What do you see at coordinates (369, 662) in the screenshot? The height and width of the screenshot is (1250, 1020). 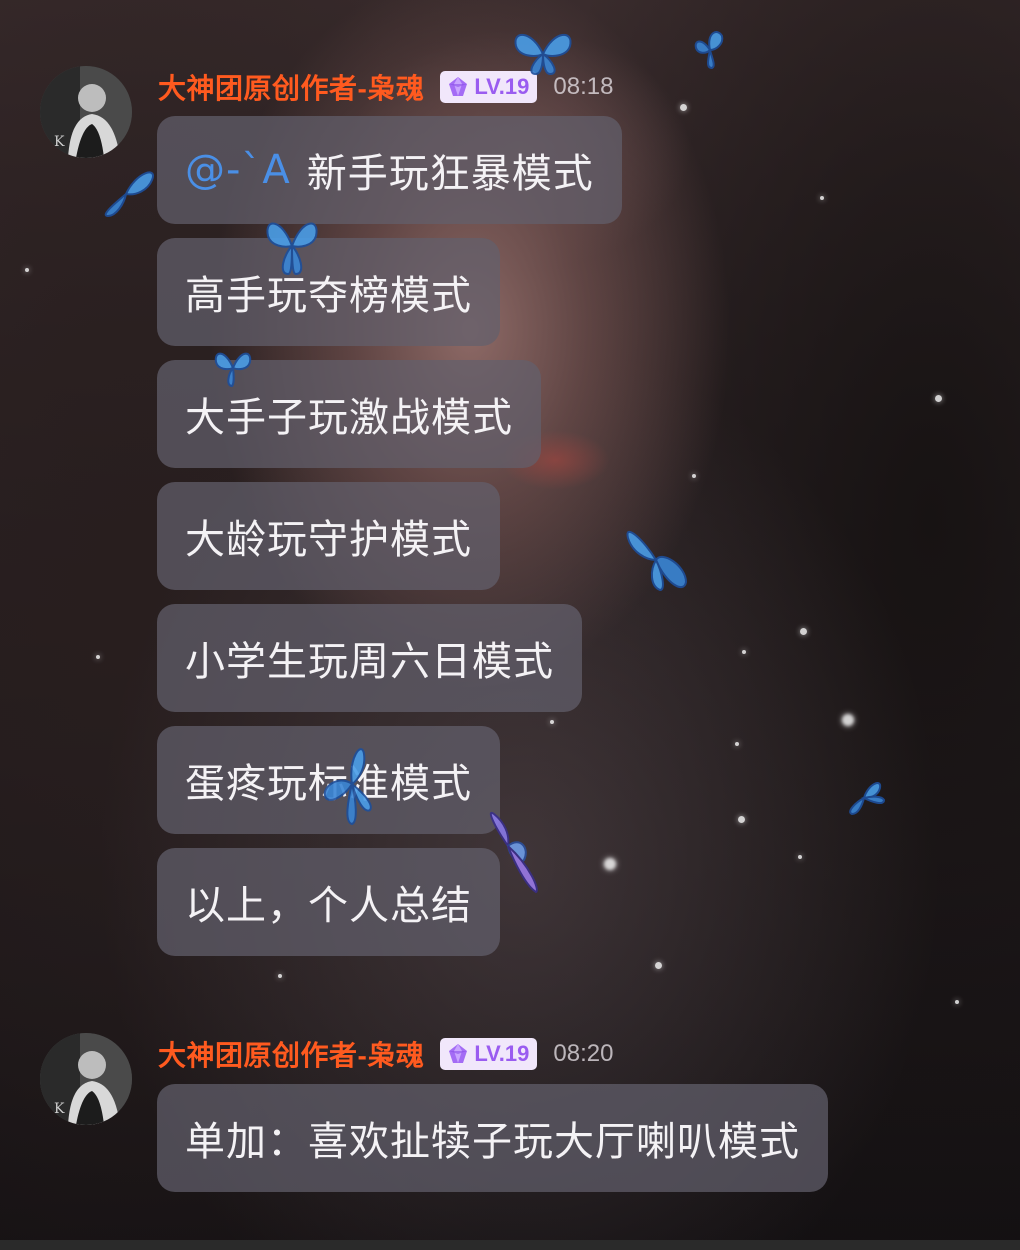 I see `message-text: 小学生玩周六日模式` at bounding box center [369, 662].